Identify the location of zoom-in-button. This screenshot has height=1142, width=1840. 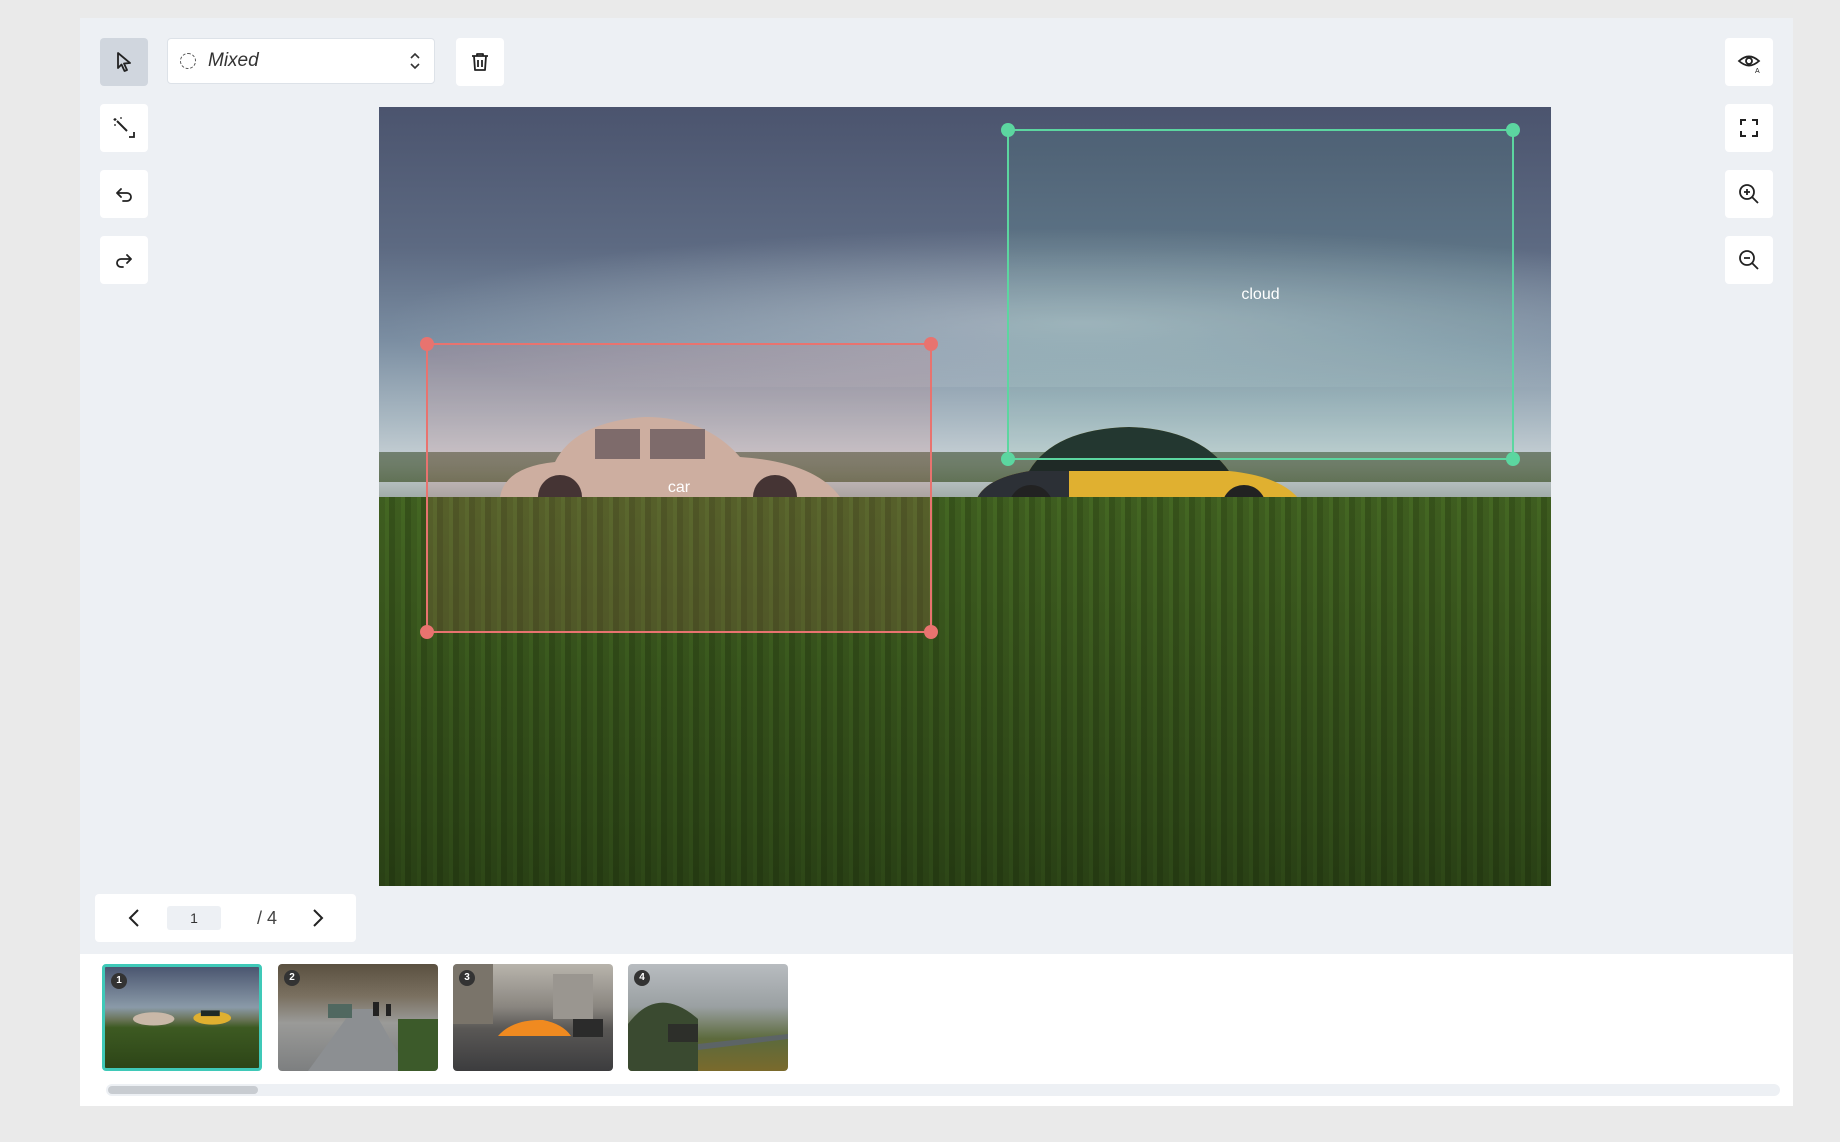
(1749, 194).